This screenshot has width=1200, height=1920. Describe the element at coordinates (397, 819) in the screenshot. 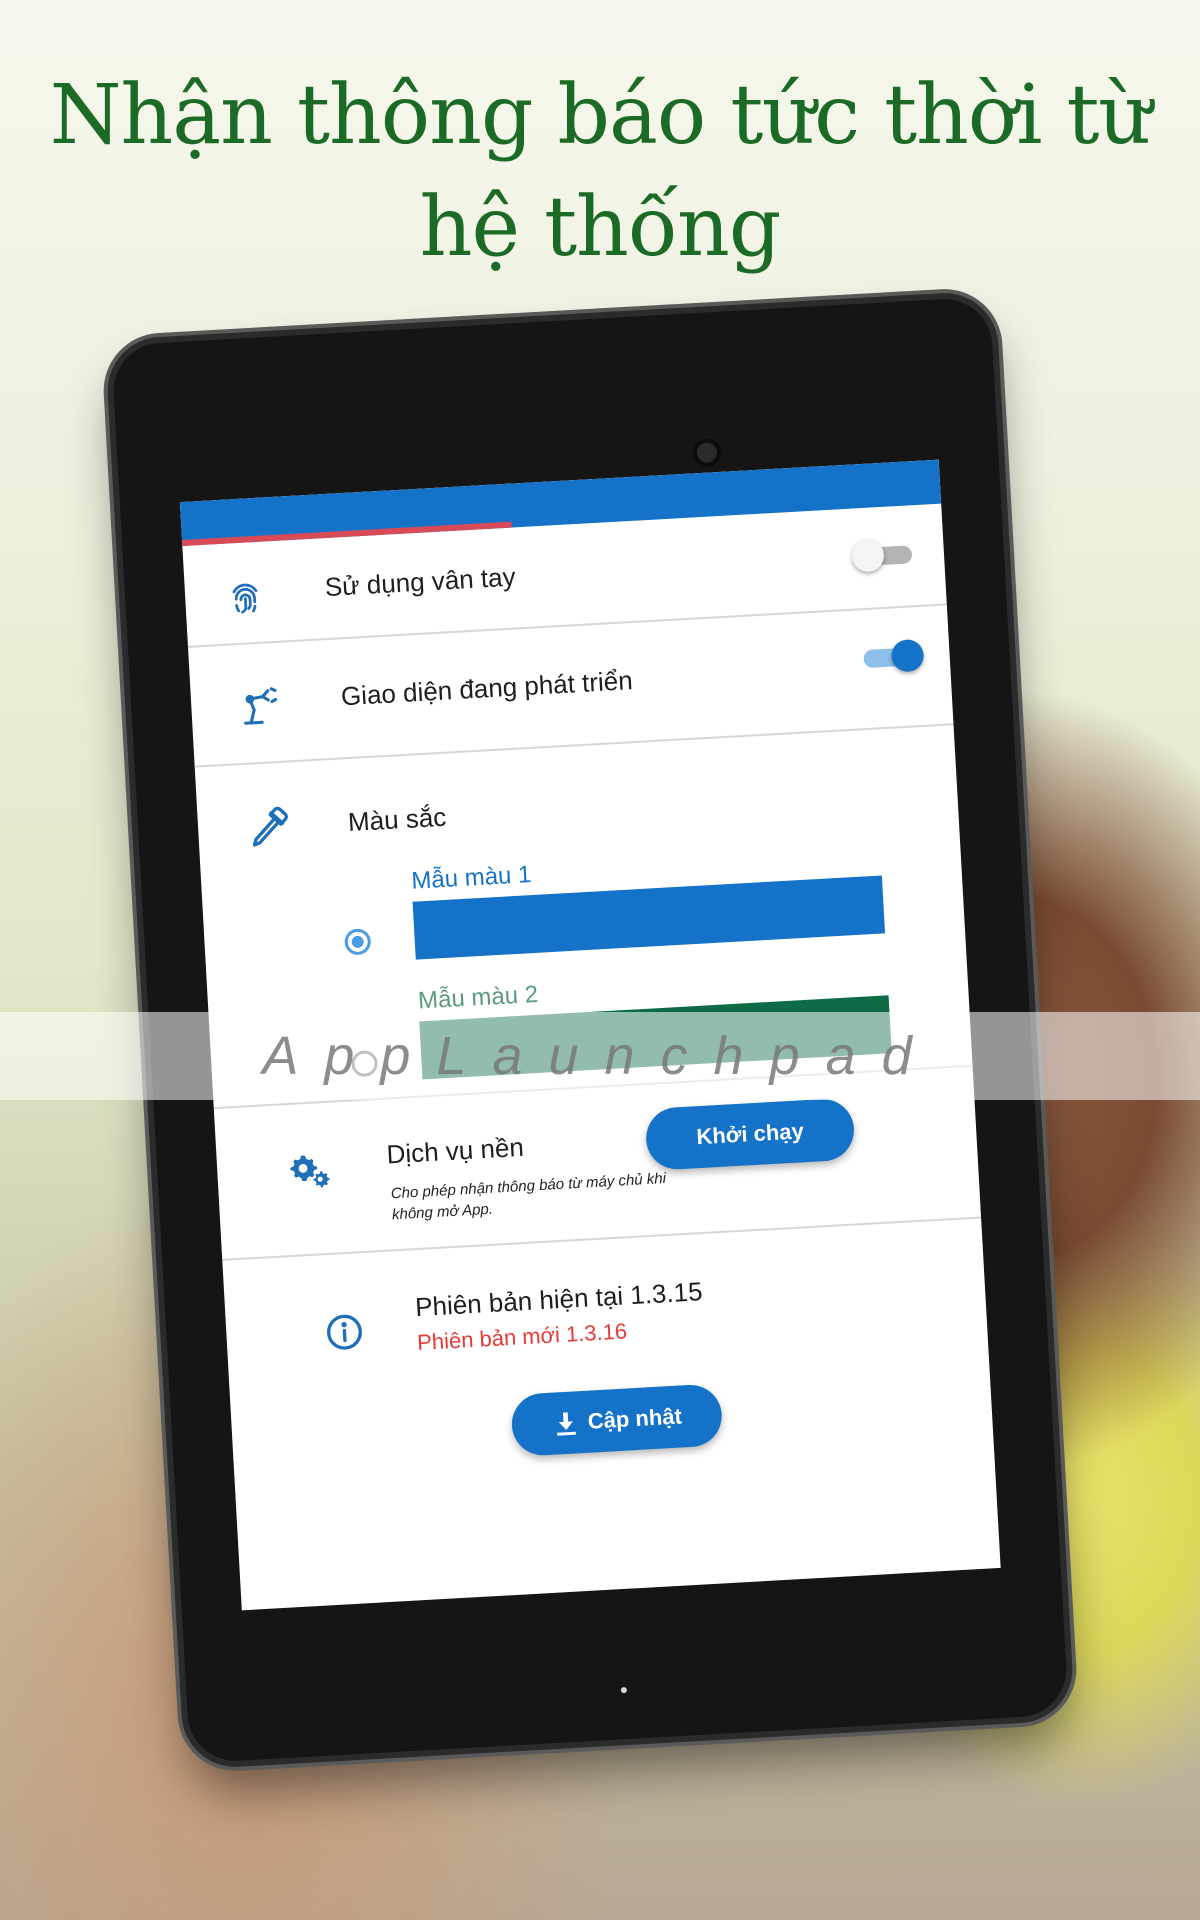

I see `color-label: Màu sắc` at that location.